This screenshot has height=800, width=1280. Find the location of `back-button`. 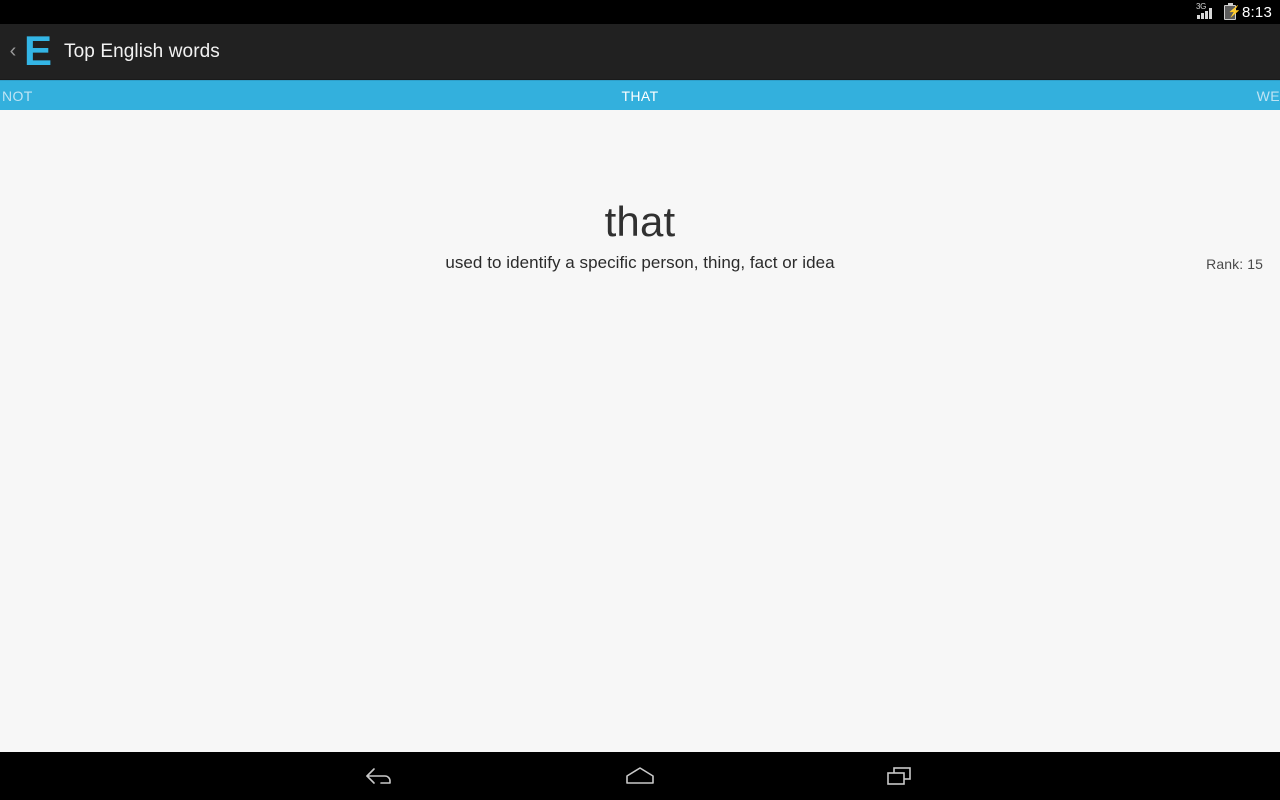

back-button is located at coordinates (380, 776).